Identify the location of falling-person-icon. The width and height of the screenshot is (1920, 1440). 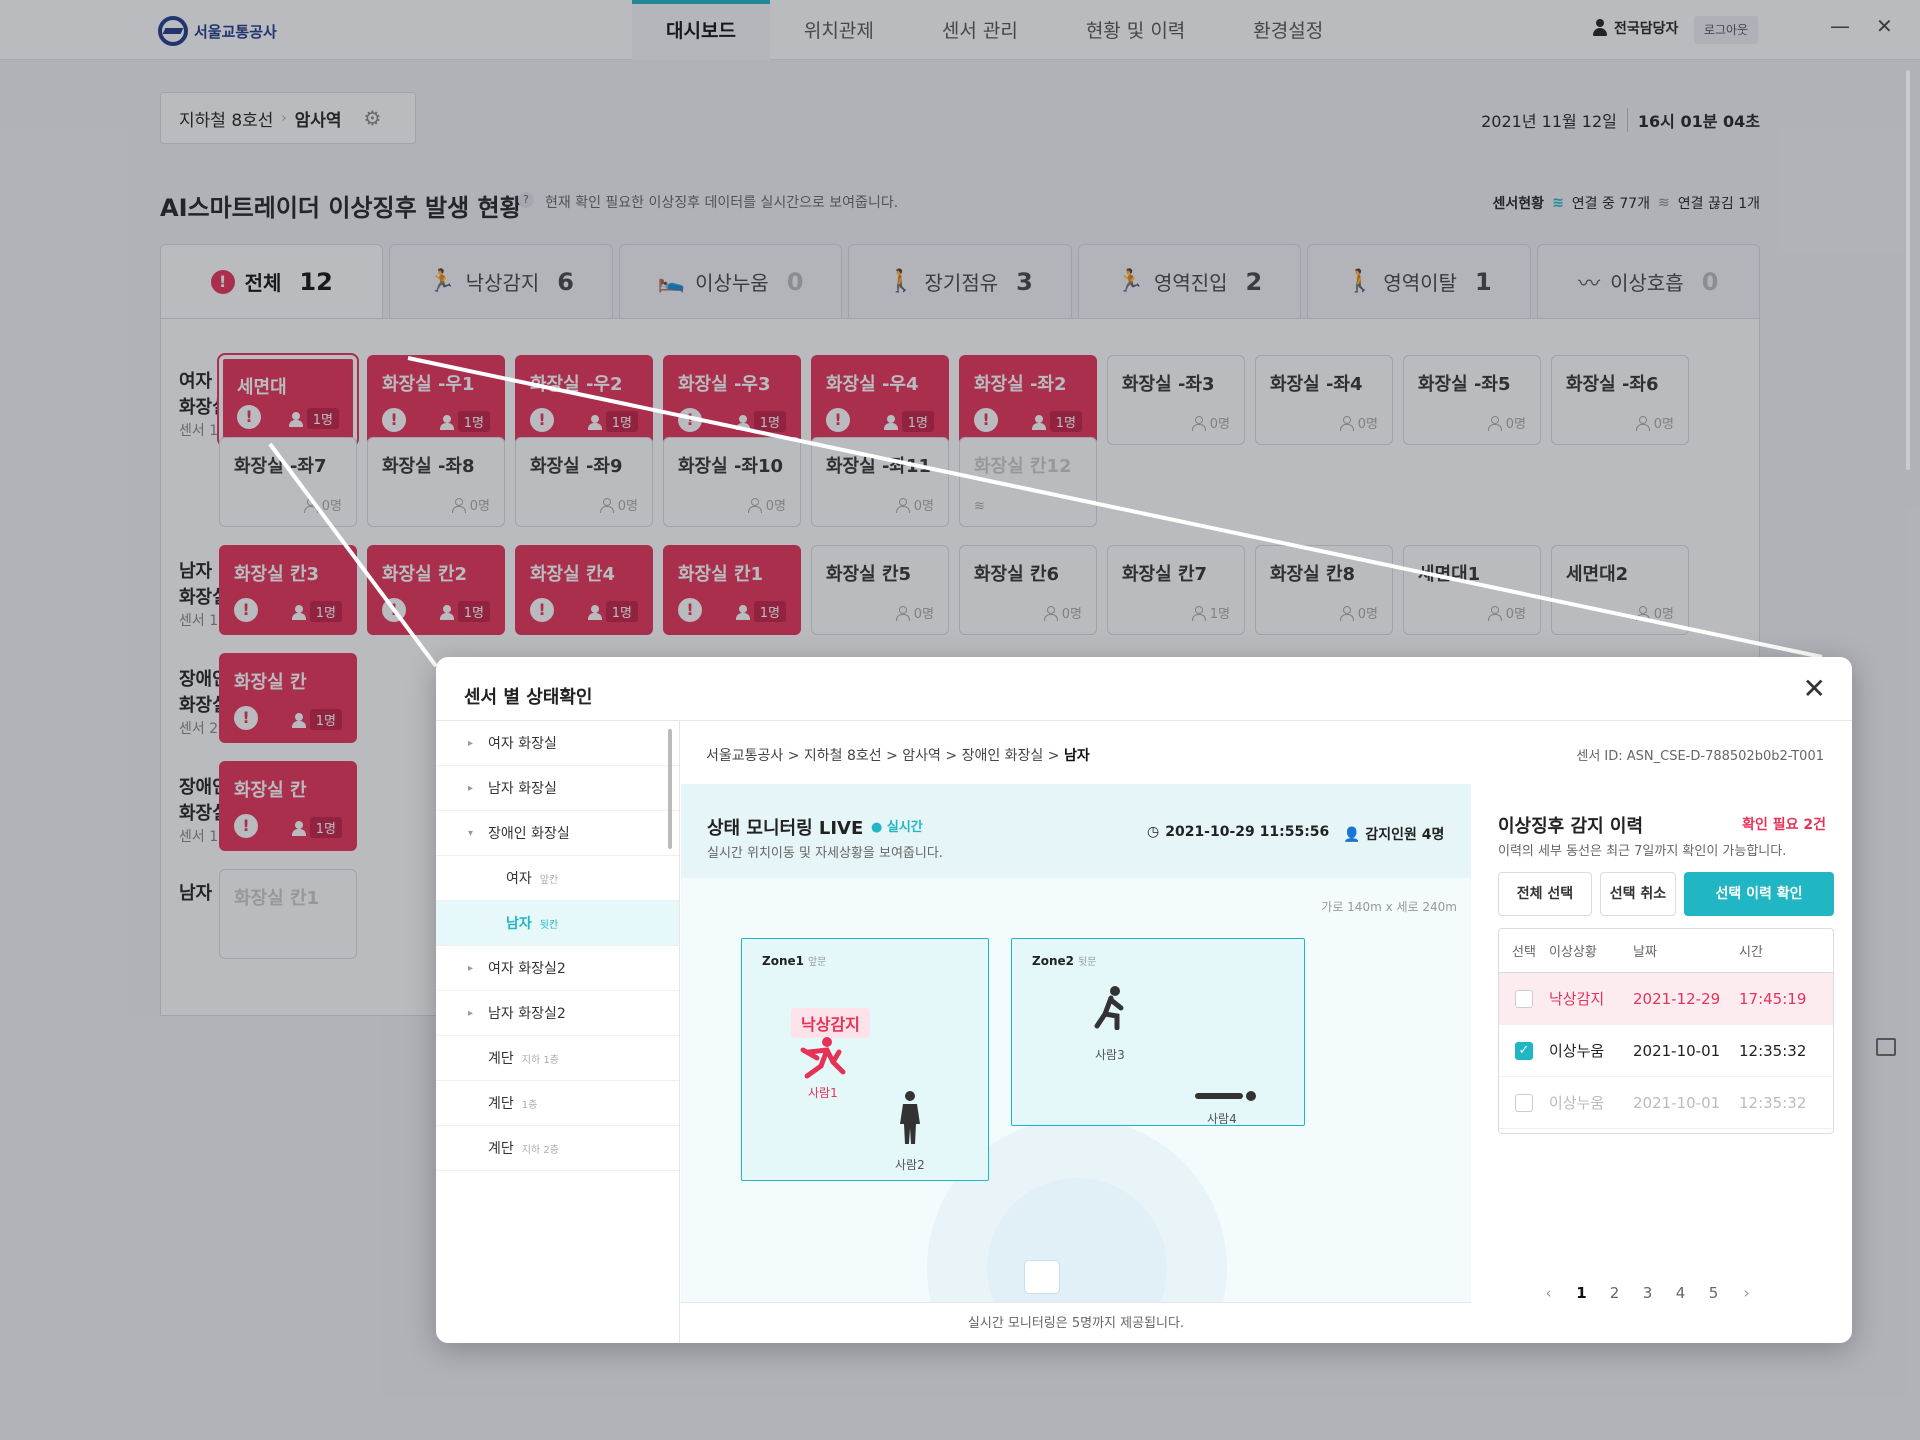
(824, 1059).